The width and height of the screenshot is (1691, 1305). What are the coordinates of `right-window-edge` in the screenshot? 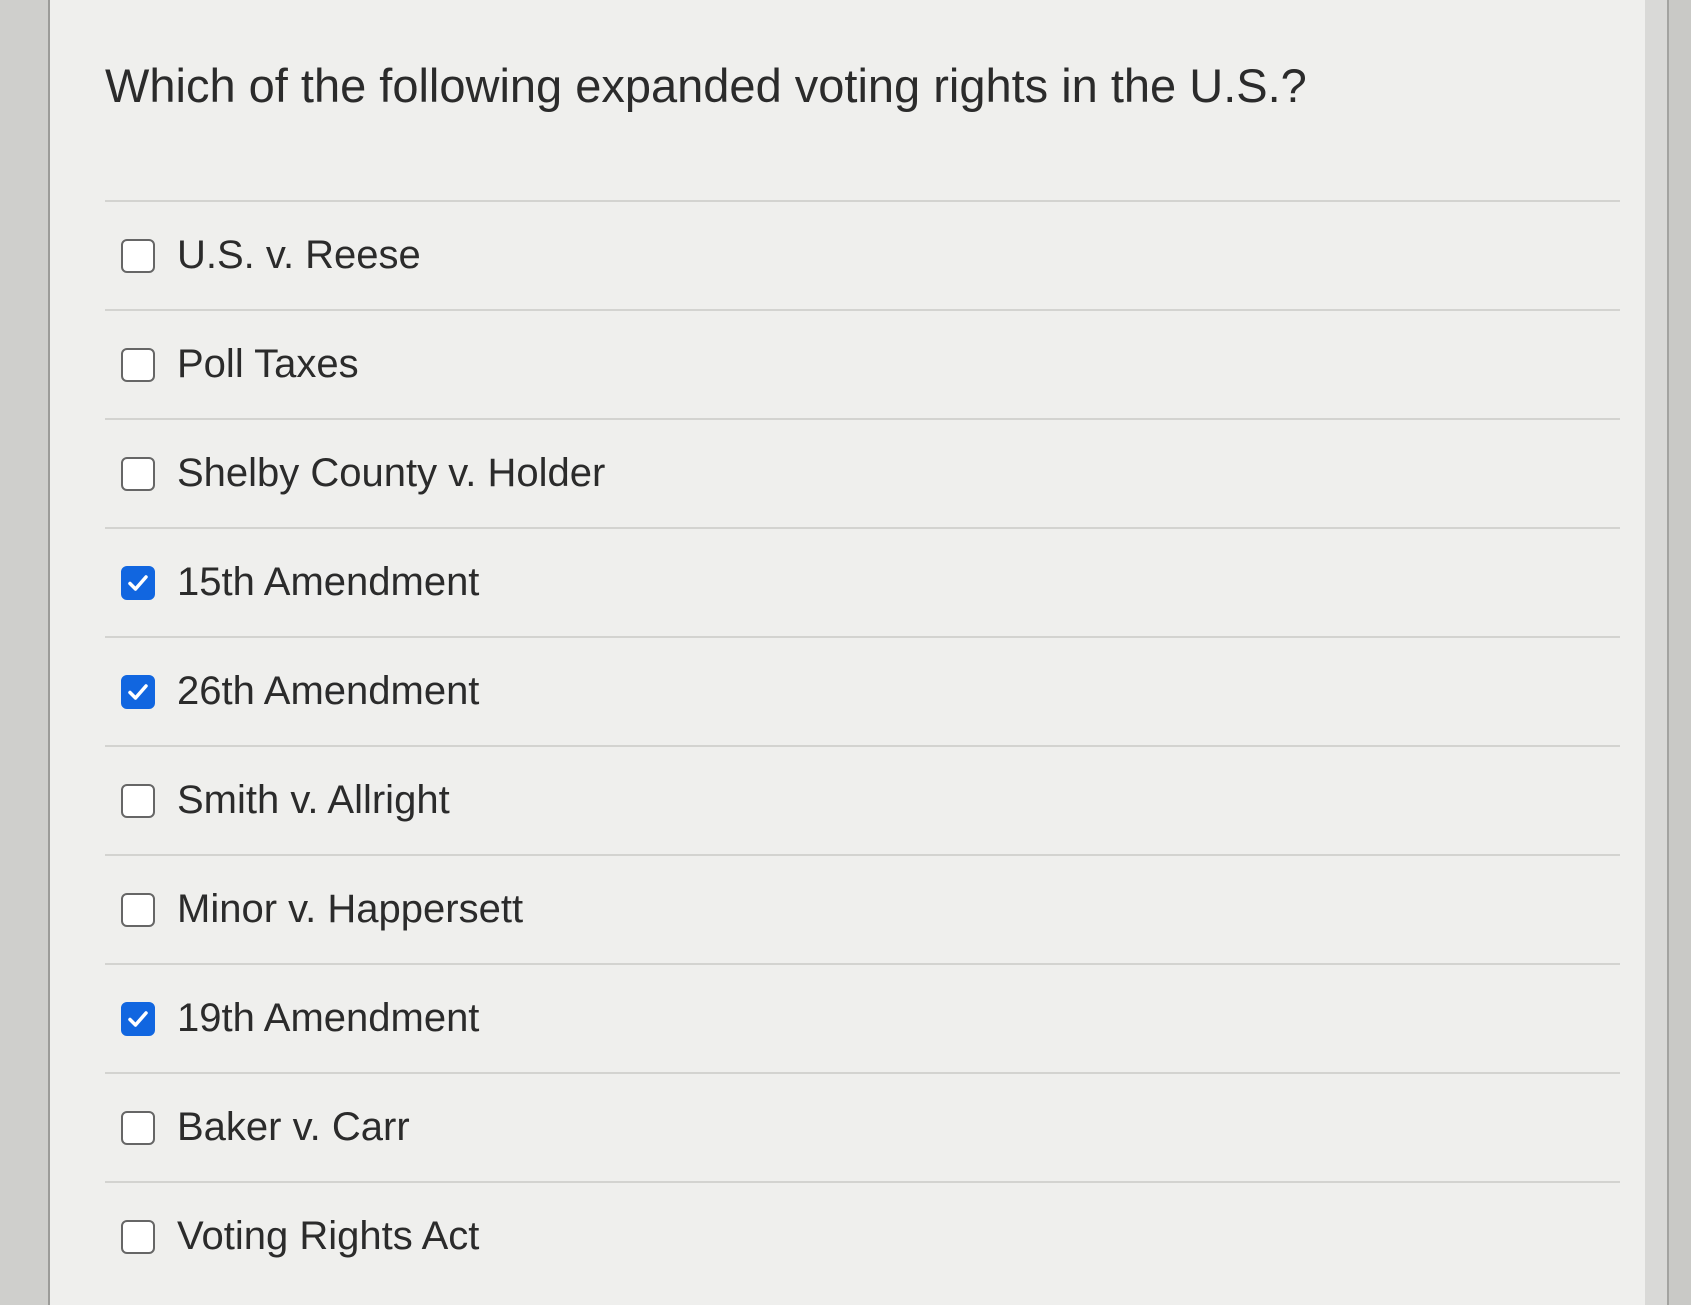 It's located at (1679, 652).